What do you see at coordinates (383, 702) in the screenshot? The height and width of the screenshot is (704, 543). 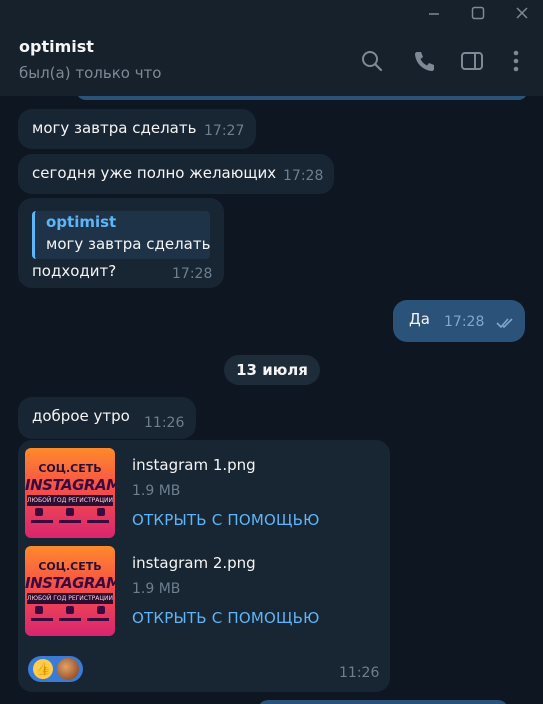 I see `next-outgoing-bubble` at bounding box center [383, 702].